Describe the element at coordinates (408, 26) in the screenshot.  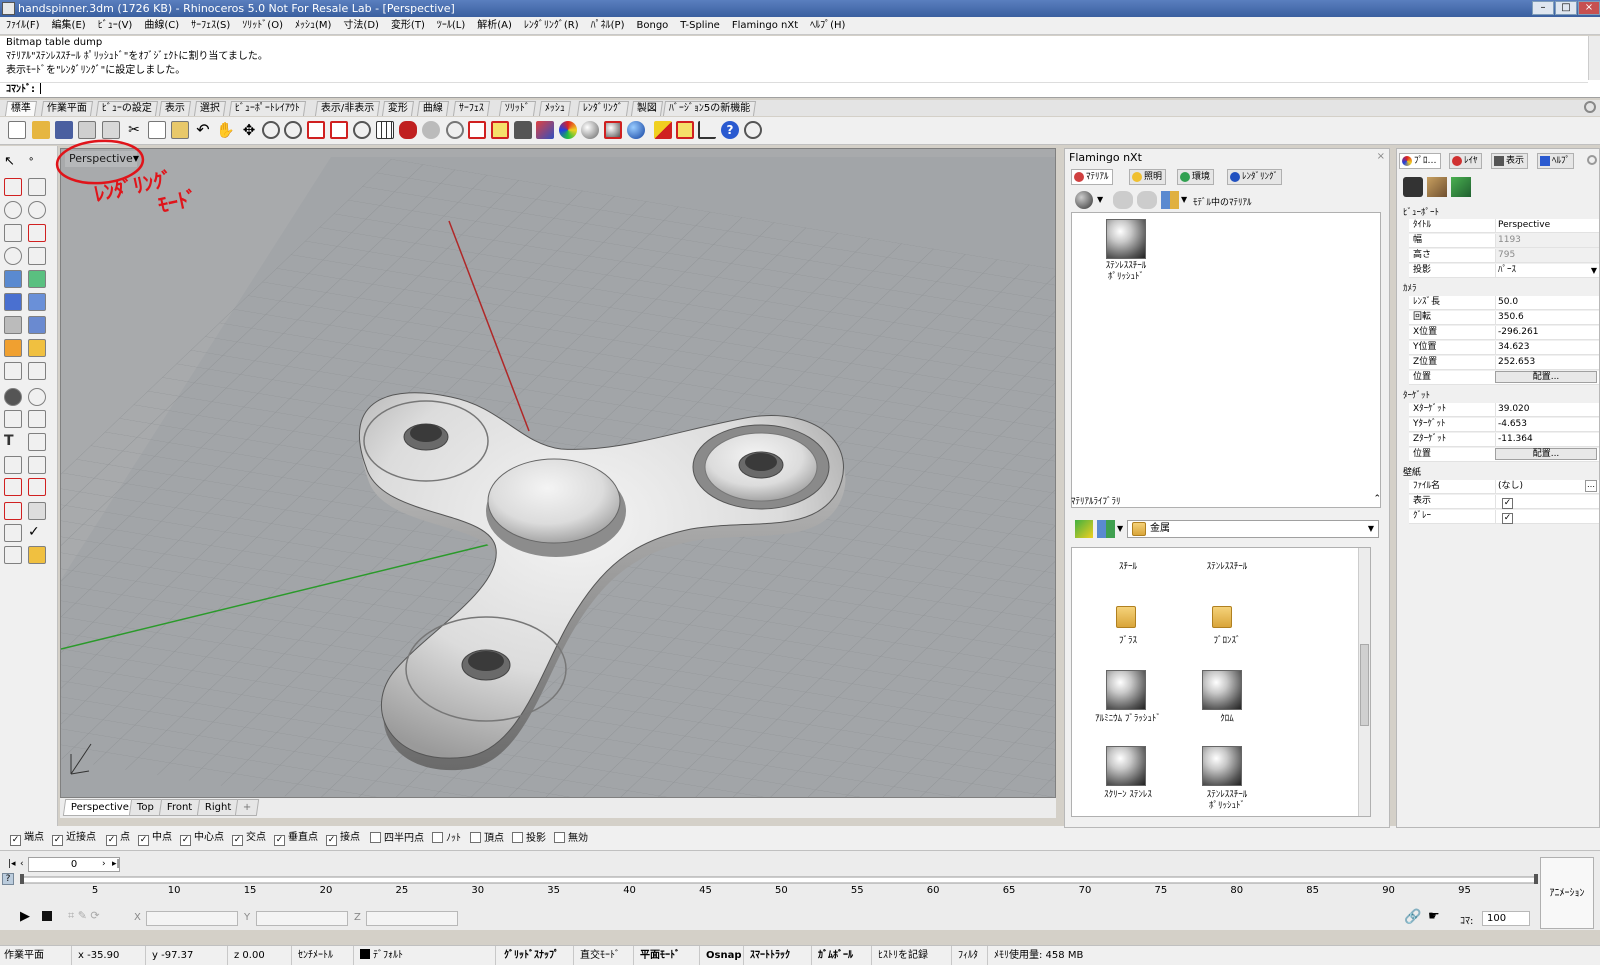
I see `menu-transform: 変形(T)` at that location.